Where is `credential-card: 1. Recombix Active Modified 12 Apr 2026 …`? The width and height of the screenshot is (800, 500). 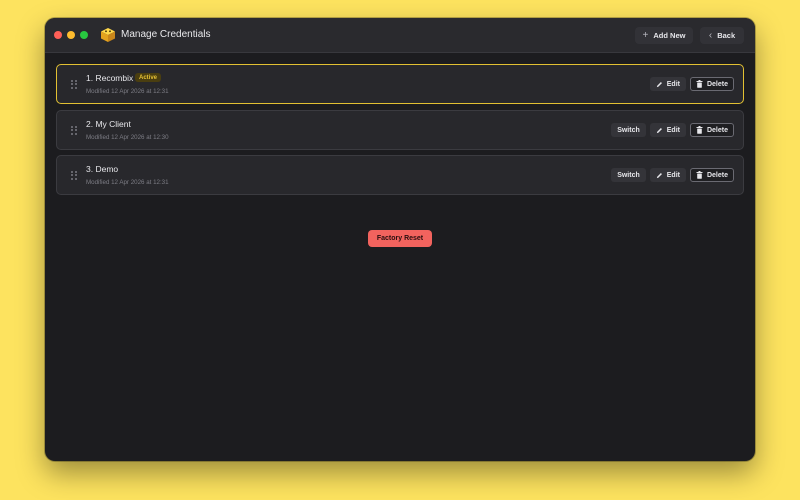 credential-card: 1. Recombix Active Modified 12 Apr 2026 … is located at coordinates (400, 84).